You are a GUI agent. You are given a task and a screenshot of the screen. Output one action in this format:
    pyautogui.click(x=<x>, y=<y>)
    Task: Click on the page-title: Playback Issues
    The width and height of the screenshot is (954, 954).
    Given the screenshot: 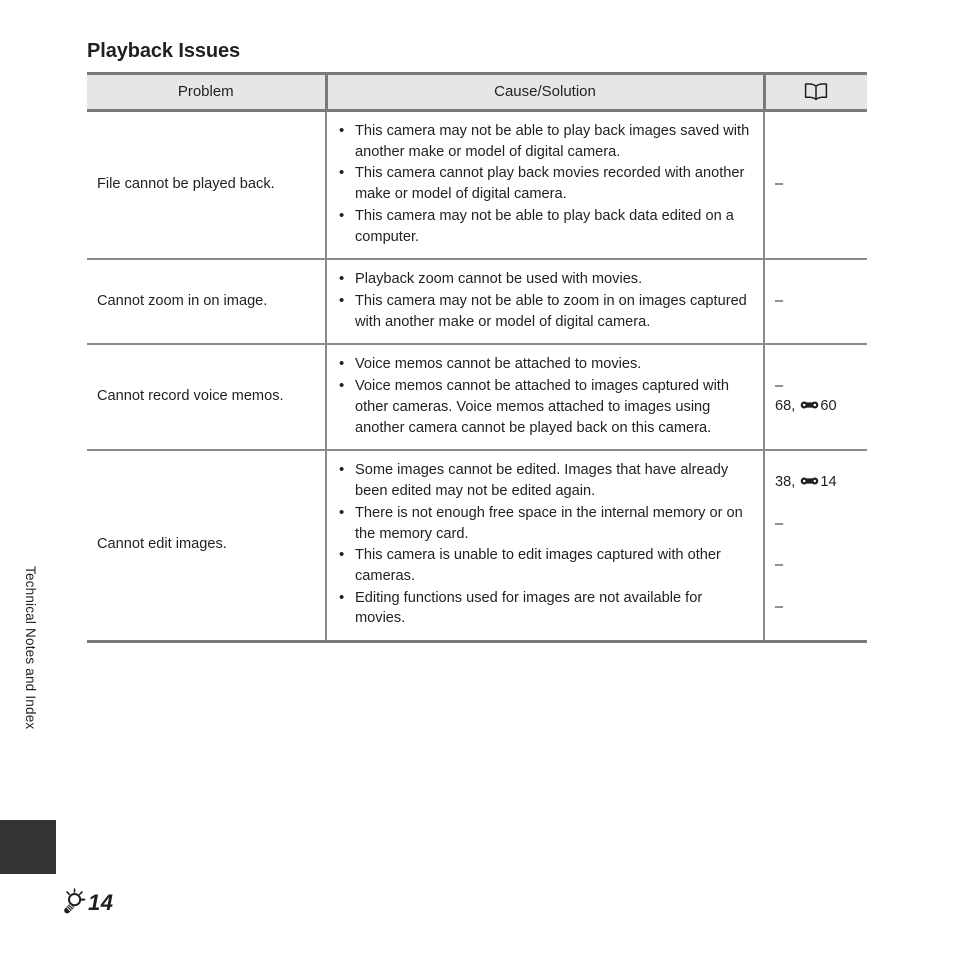 What is the action you would take?
    pyautogui.click(x=164, y=51)
    